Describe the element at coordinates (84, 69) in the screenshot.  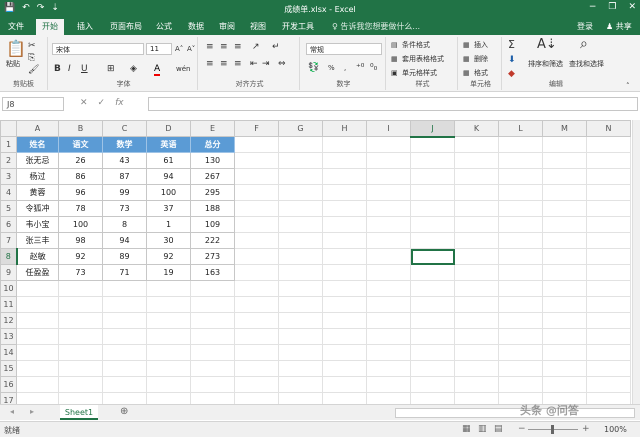
I see `underline-button: U` at that location.